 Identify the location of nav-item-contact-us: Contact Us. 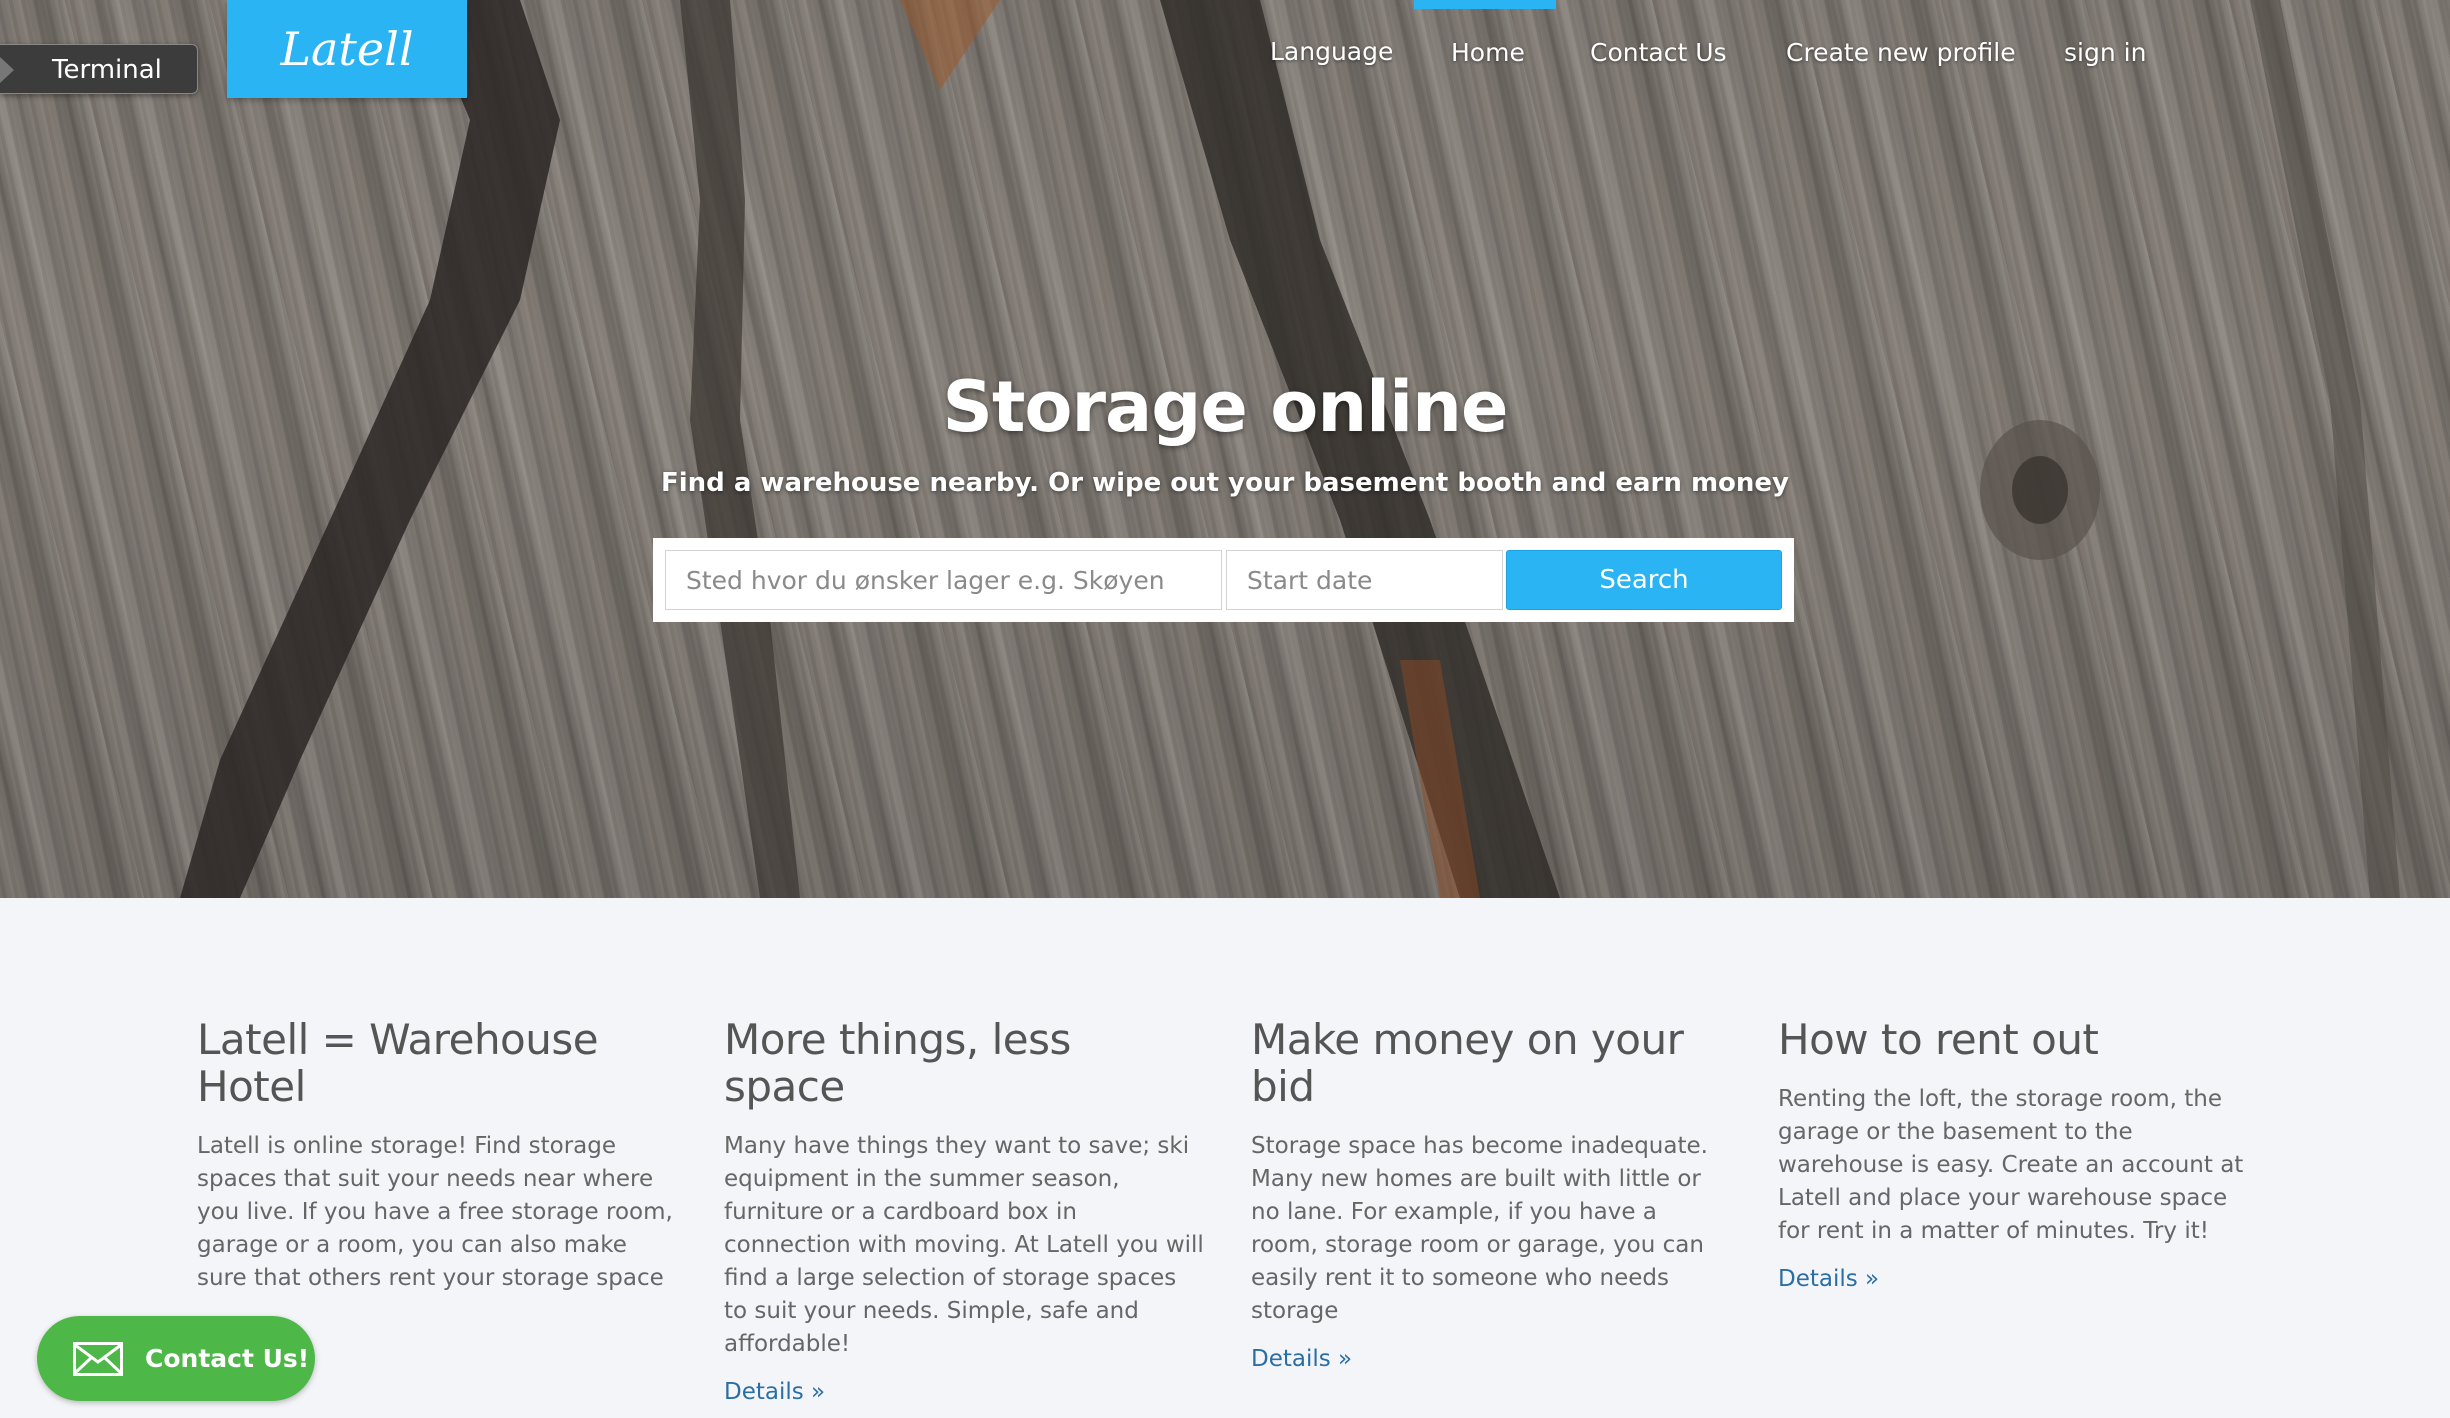
(1658, 52).